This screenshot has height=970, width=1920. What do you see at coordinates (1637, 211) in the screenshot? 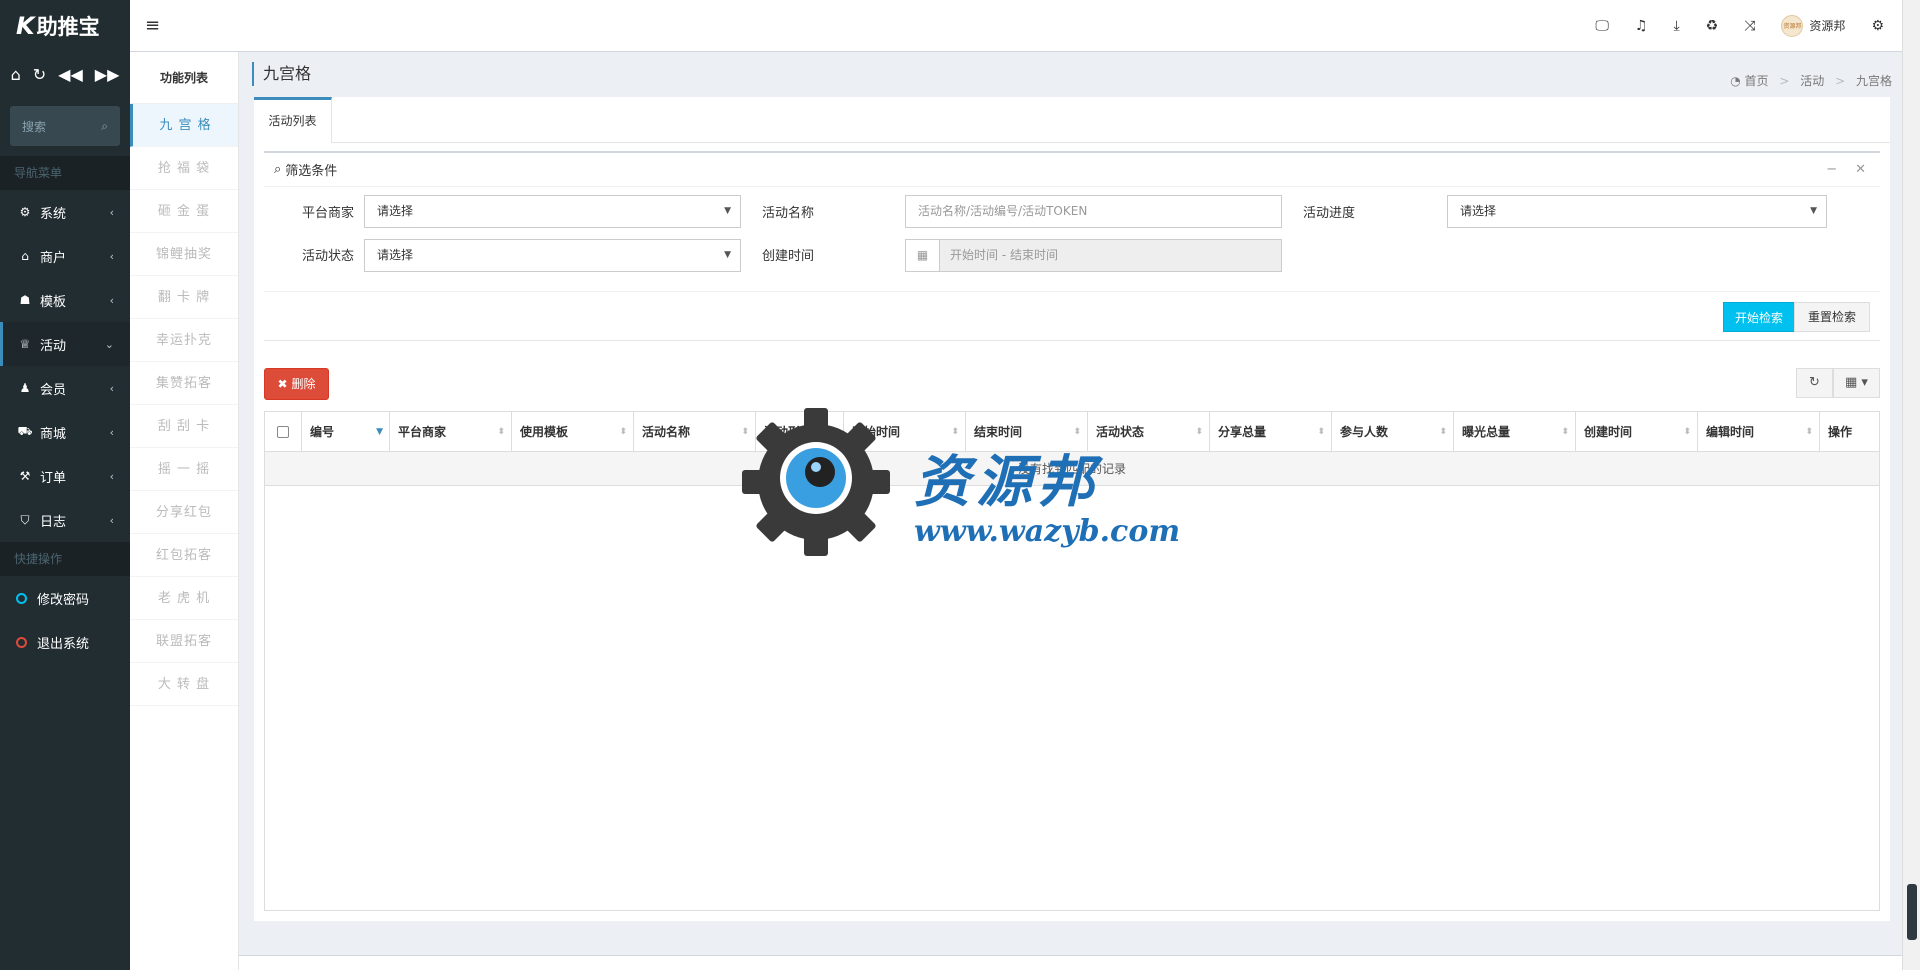
I see `activity-progress-select: 请选择 ▼` at bounding box center [1637, 211].